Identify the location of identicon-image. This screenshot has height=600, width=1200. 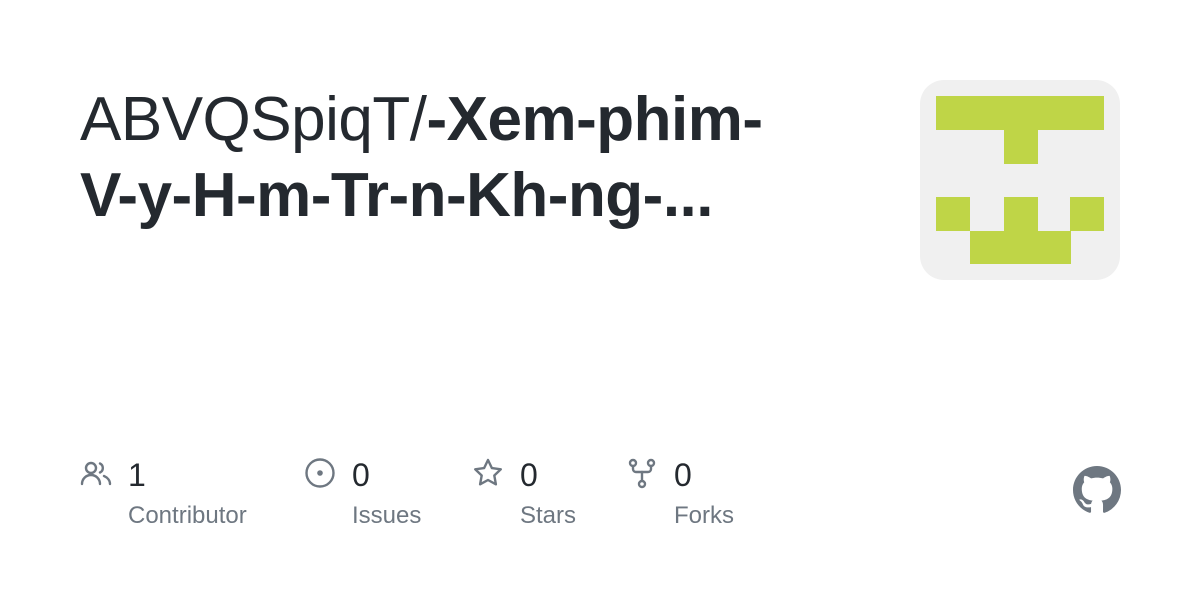
(1020, 180).